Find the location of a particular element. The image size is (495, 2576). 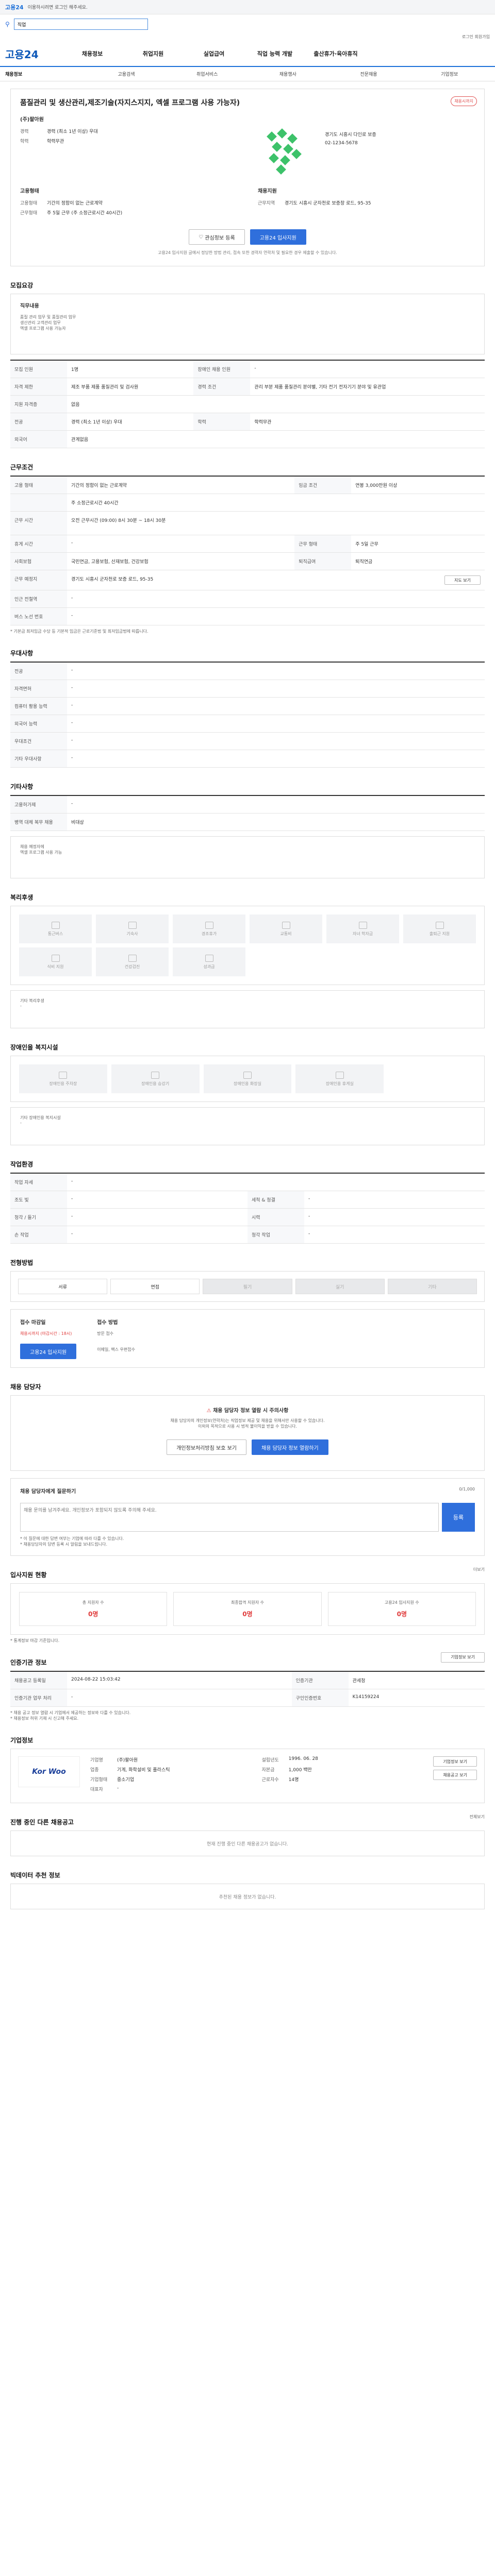

stat-card: 총 지원자 수 0명 is located at coordinates (93, 1609).